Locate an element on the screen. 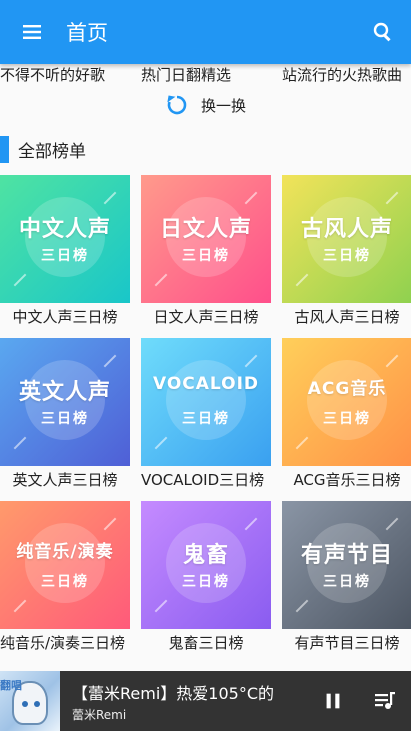  caption-line: 站流行的火热歌曲 is located at coordinates (342, 75).